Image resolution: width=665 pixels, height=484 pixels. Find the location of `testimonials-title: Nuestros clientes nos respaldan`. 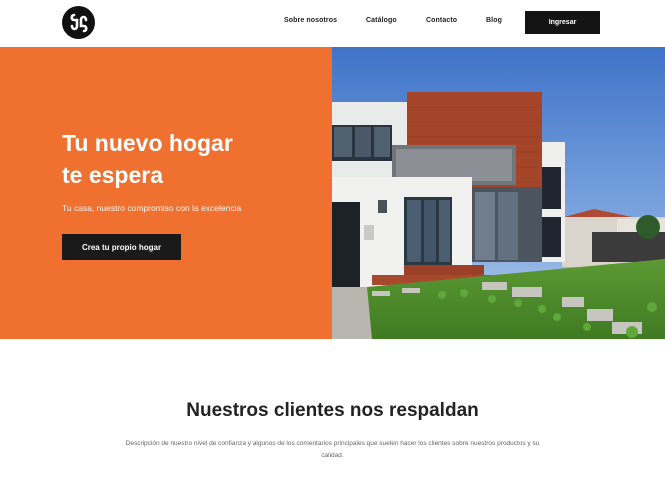

testimonials-title: Nuestros clientes nos respaldan is located at coordinates (332, 410).